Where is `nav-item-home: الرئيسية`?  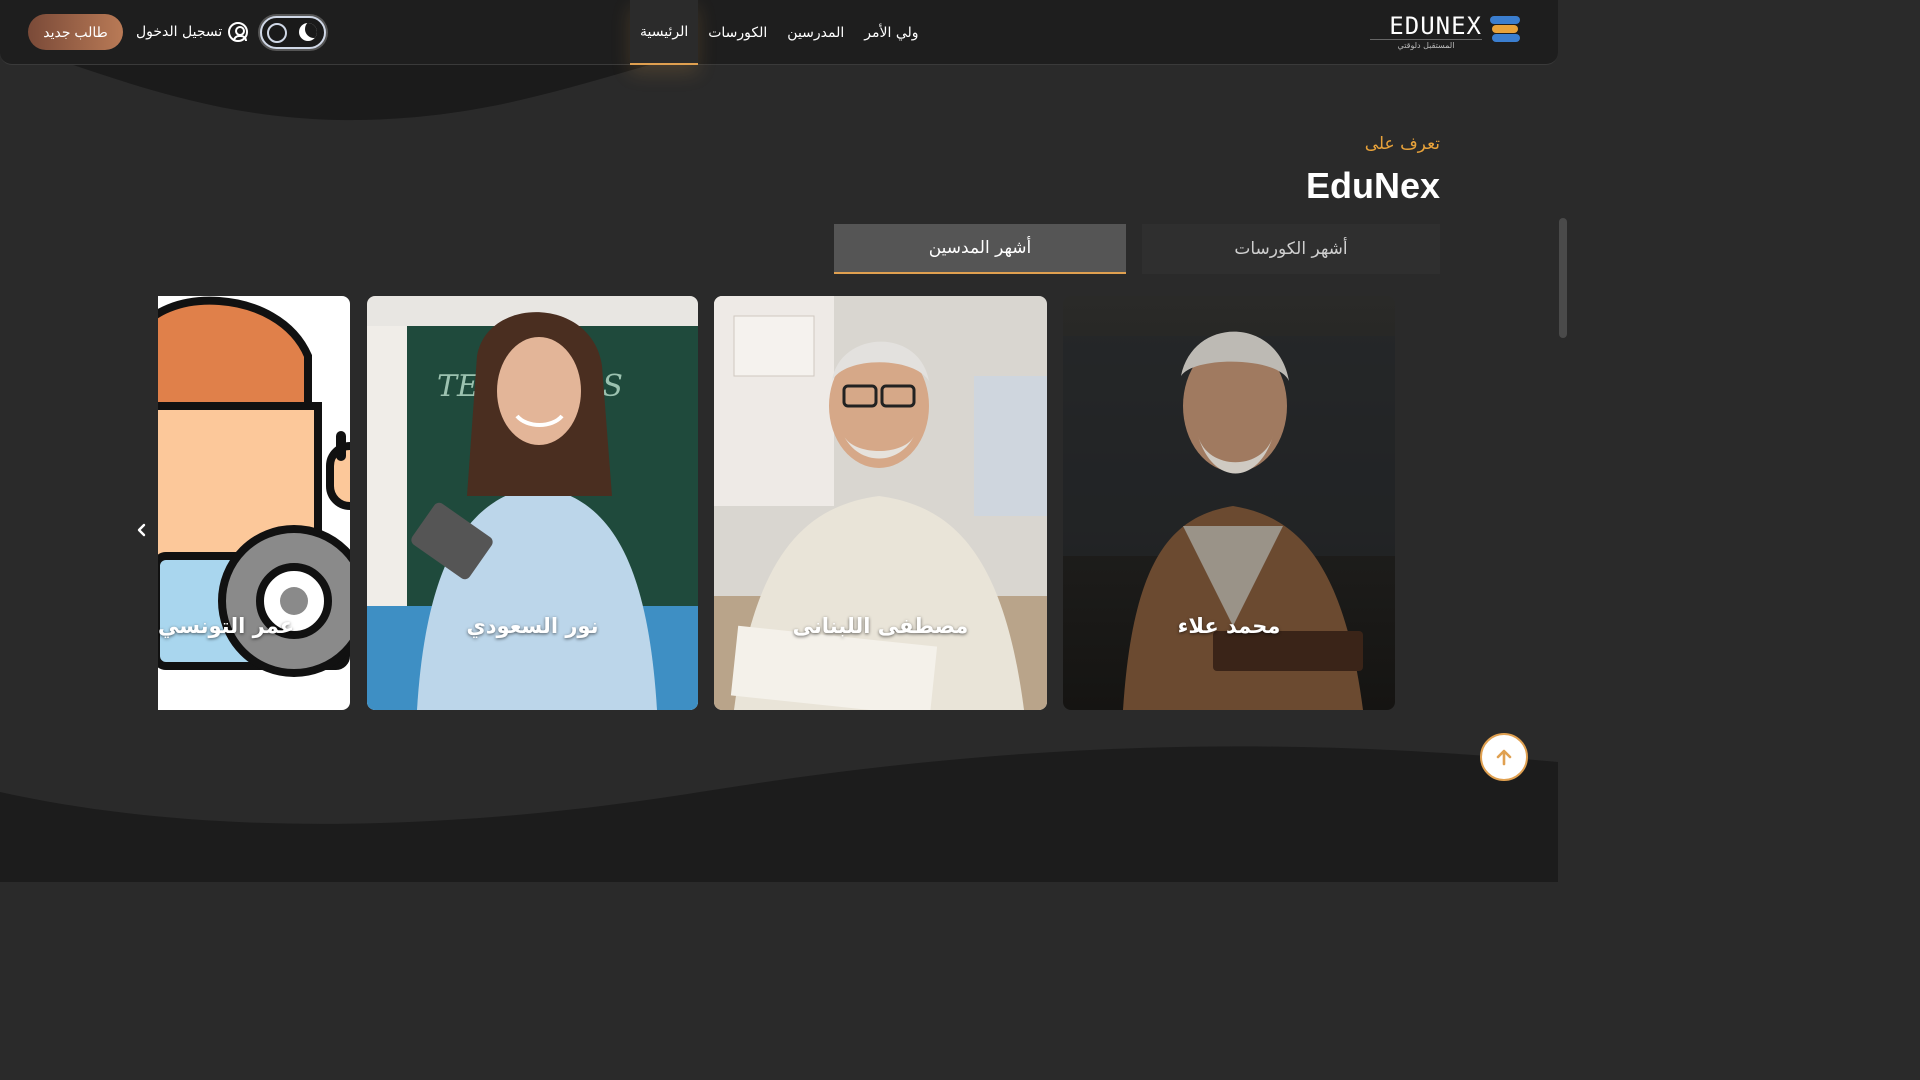
nav-item-home: الرئيسية is located at coordinates (664, 32).